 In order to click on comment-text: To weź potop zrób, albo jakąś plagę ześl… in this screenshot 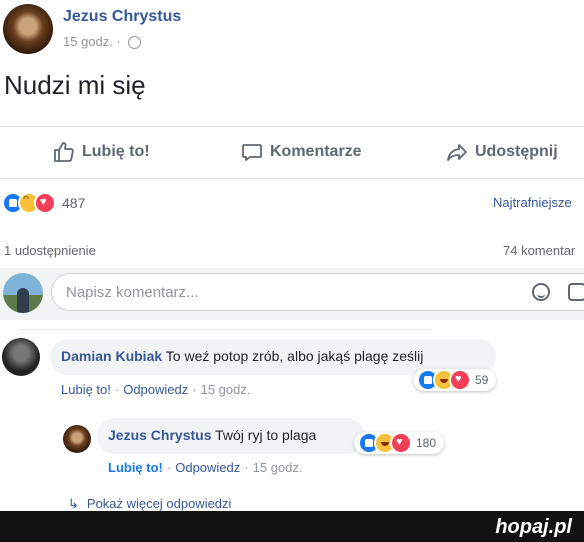, I will do `click(294, 356)`.